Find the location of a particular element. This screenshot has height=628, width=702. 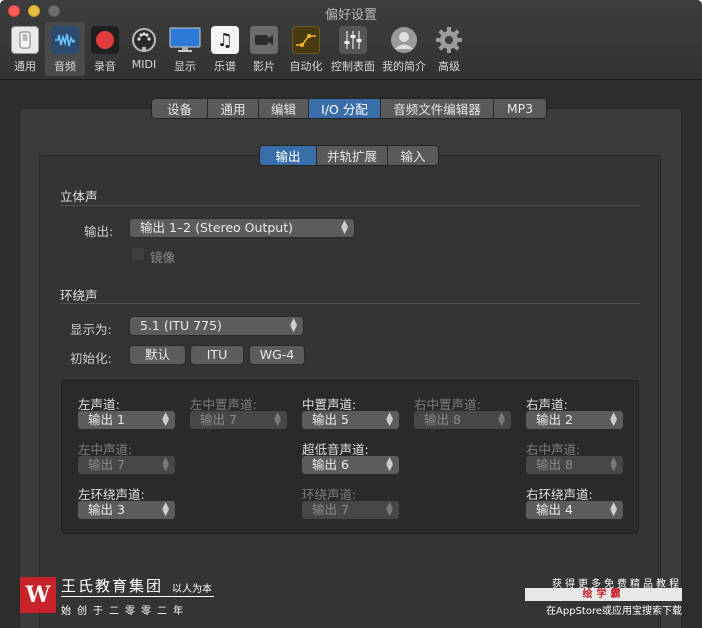

tab-io-assignments: I/O 分配 is located at coordinates (344, 108).